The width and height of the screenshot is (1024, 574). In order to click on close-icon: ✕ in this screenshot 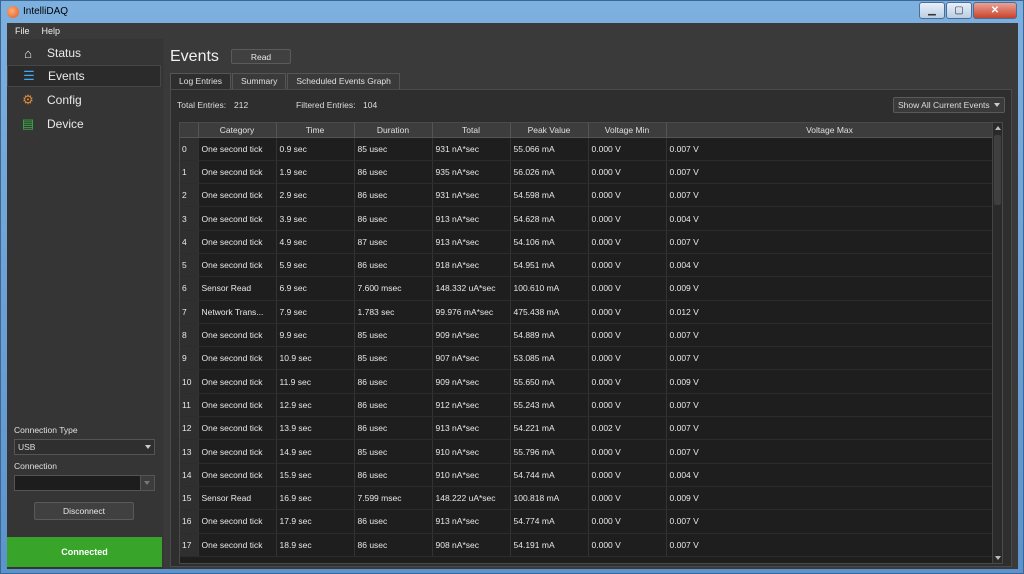, I will do `click(995, 10)`.